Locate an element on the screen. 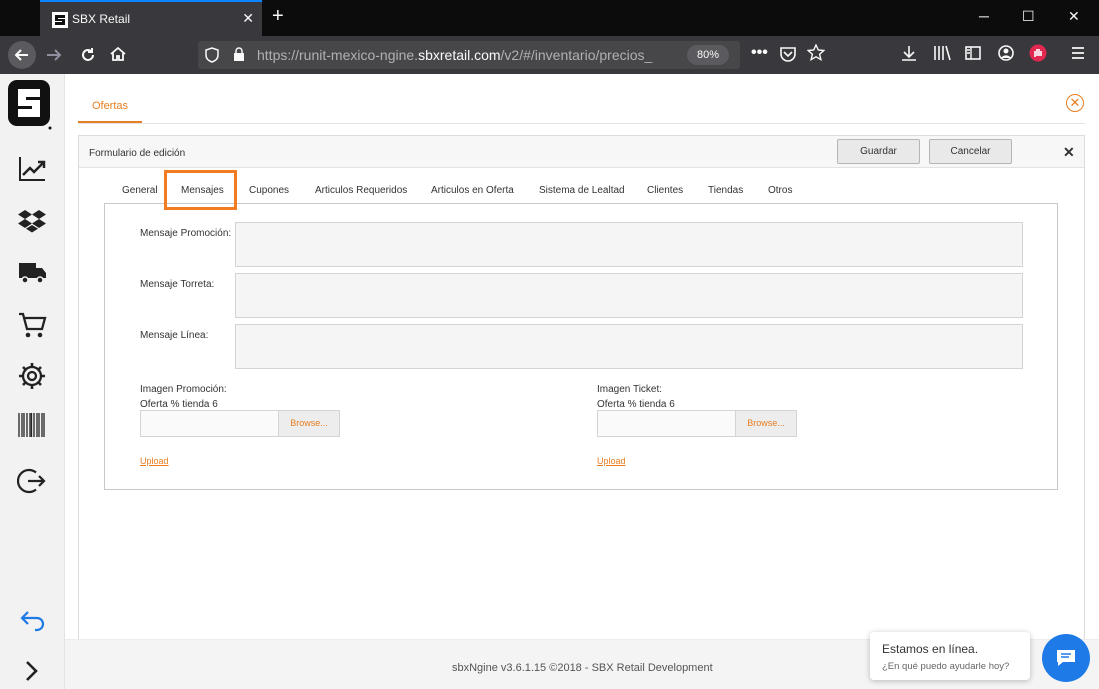  browser-tab-title: SBX Retail is located at coordinates (101, 19).